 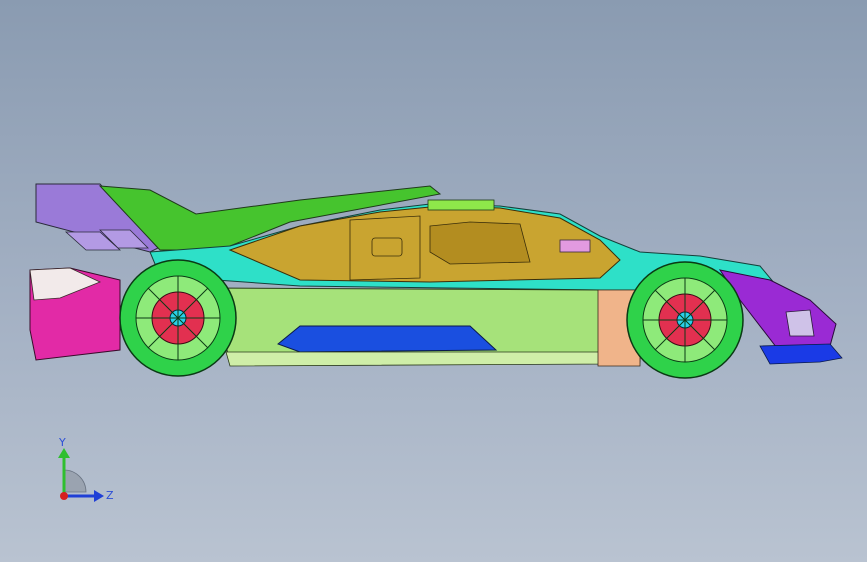 I want to click on triad-plane, so click(x=75, y=481).